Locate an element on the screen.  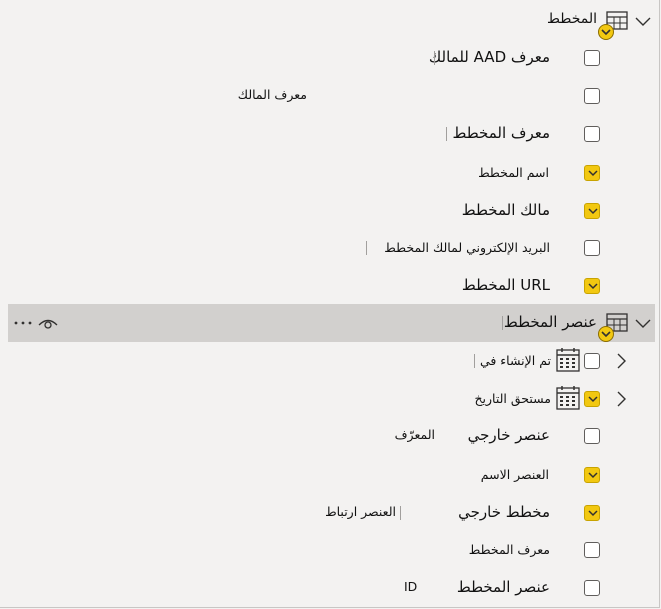
field-row: مستحق التاريخ is located at coordinates (330, 399).